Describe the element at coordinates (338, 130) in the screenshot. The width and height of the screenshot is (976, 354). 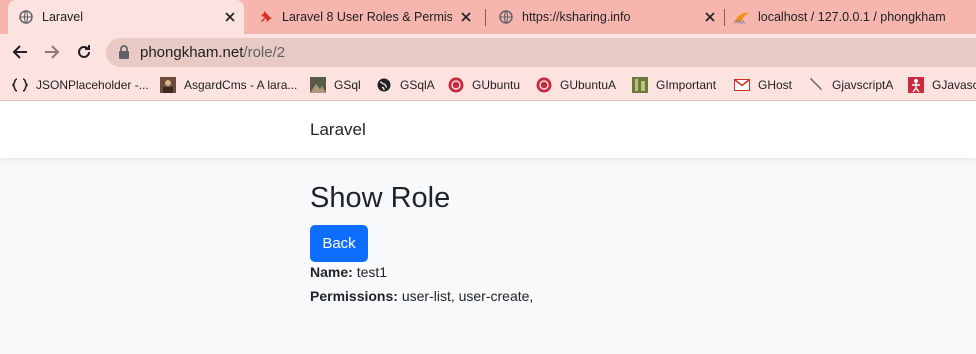
I see `navbar-brand: Laravel` at that location.